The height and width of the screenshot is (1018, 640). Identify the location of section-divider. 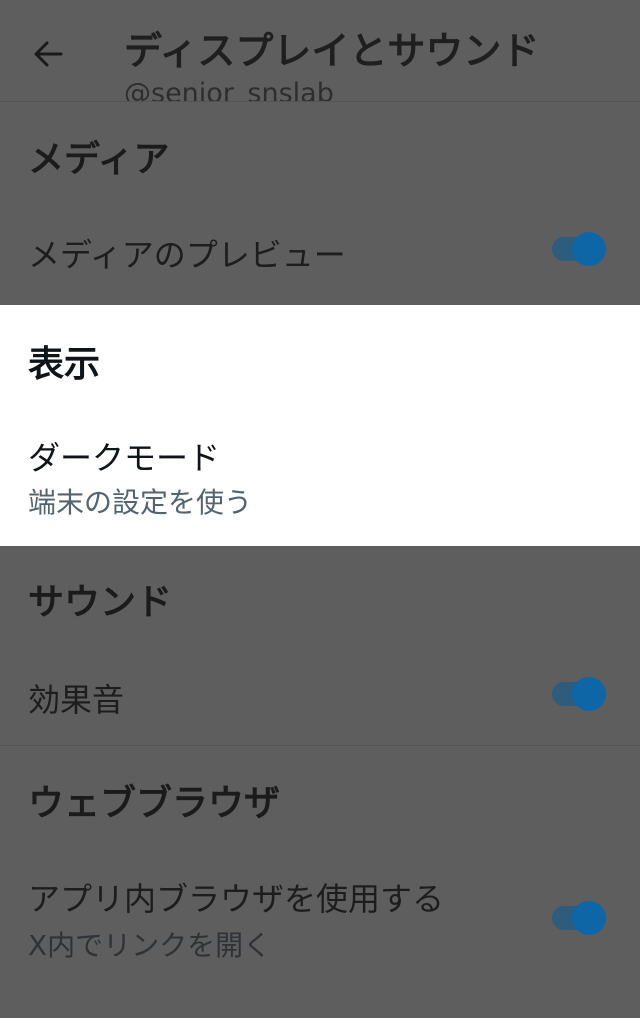
(320, 745).